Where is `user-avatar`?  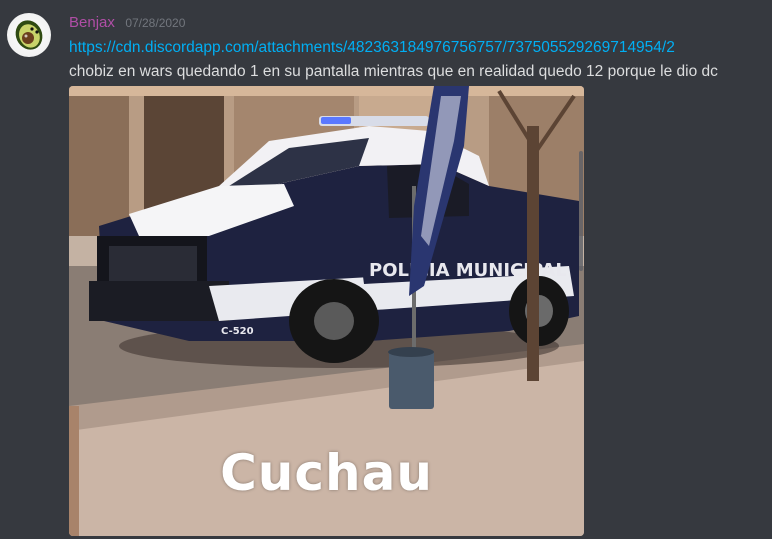 user-avatar is located at coordinates (29, 35).